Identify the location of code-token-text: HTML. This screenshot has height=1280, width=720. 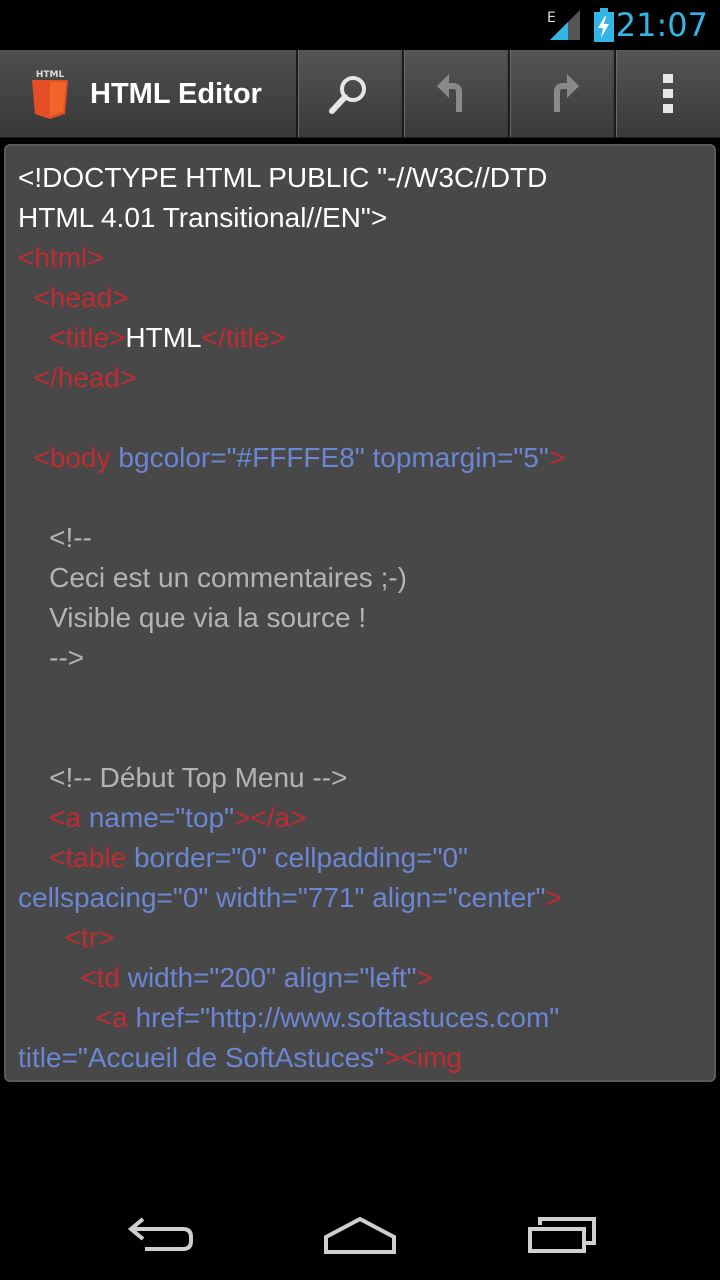
(163, 337).